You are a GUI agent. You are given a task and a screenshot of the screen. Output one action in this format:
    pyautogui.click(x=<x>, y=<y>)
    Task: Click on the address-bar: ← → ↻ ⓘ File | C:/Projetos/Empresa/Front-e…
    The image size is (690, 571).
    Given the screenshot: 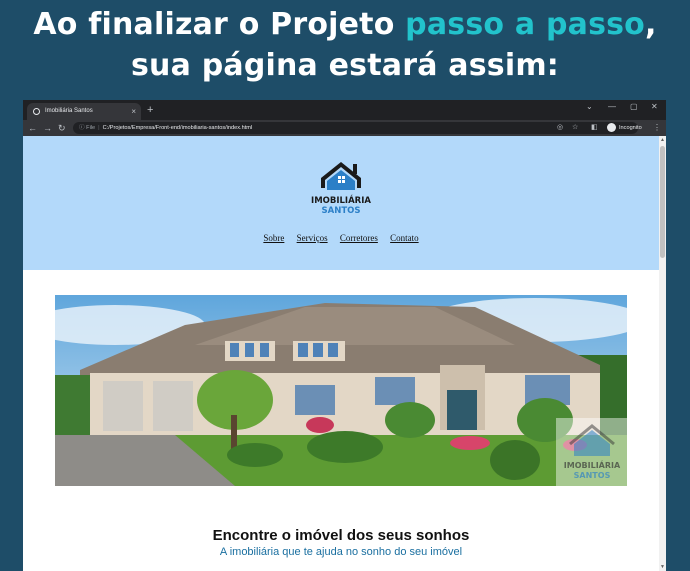 What is the action you would take?
    pyautogui.click(x=344, y=128)
    